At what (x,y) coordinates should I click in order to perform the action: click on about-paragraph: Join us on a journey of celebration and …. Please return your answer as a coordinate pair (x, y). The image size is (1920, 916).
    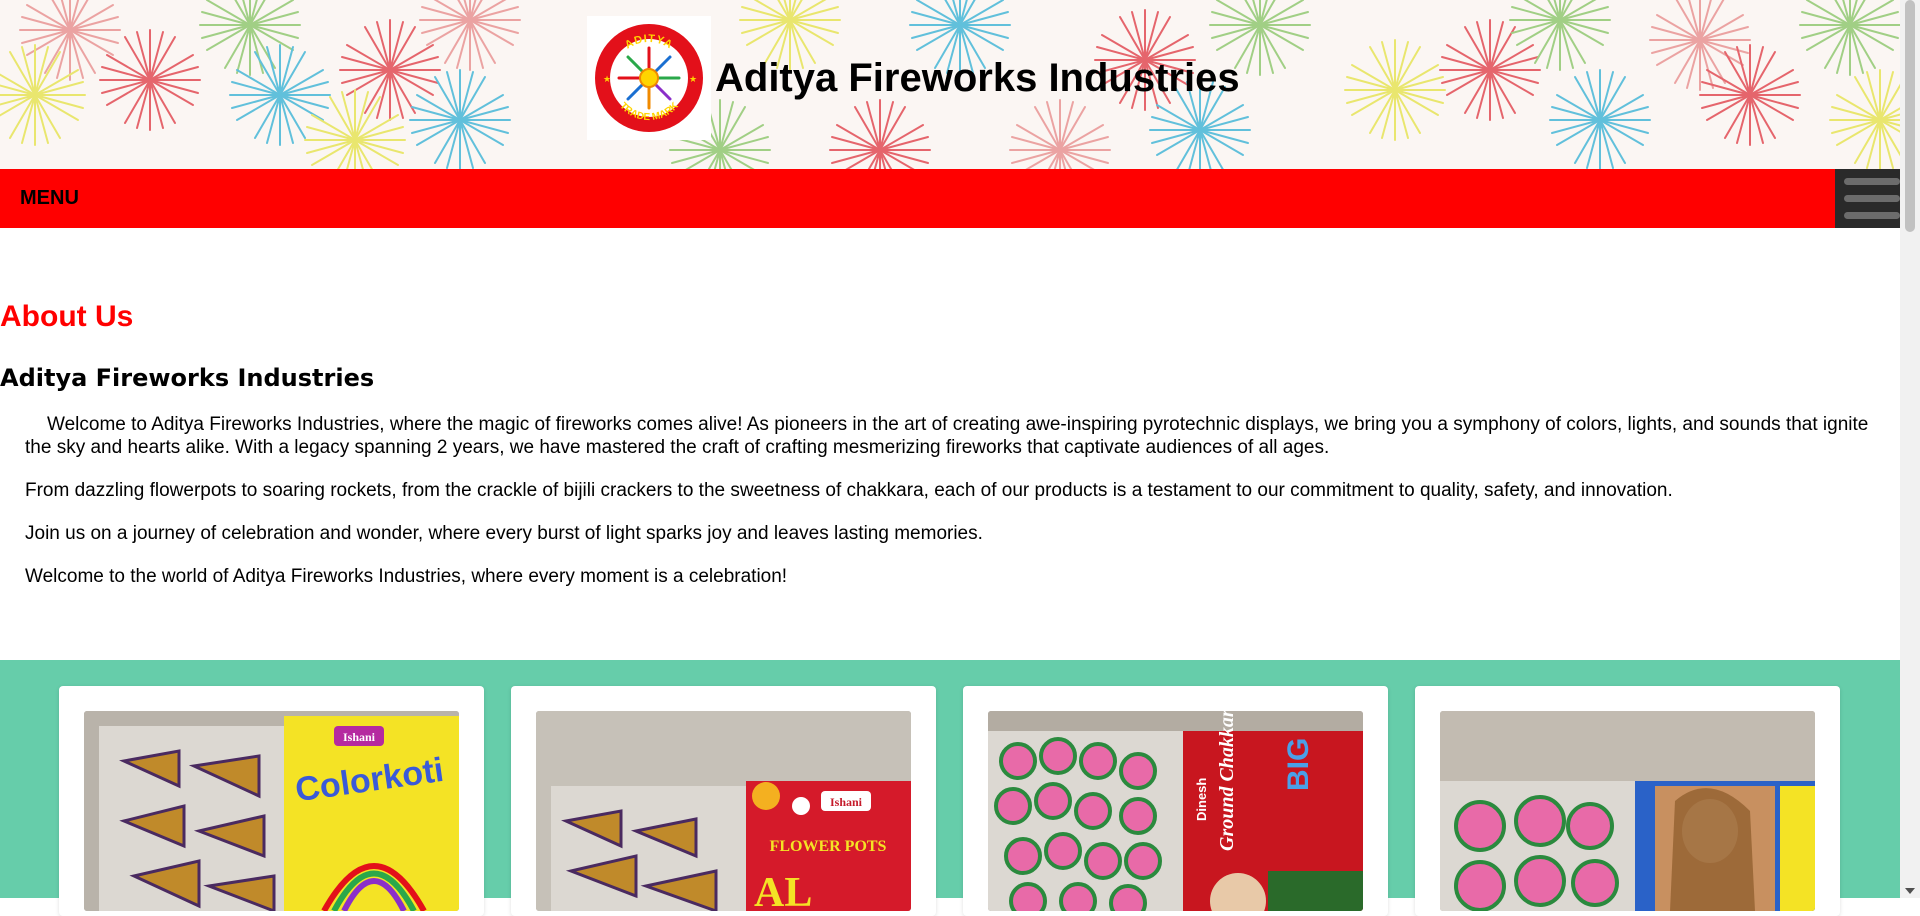
    Looking at the image, I should click on (504, 533).